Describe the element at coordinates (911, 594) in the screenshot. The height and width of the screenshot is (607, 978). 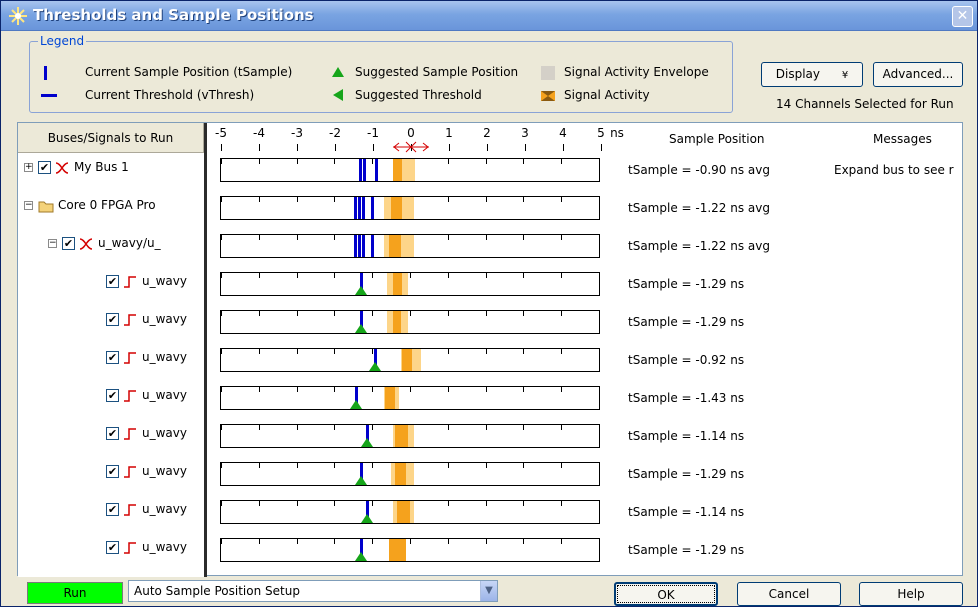
I see `help-button: Help` at that location.